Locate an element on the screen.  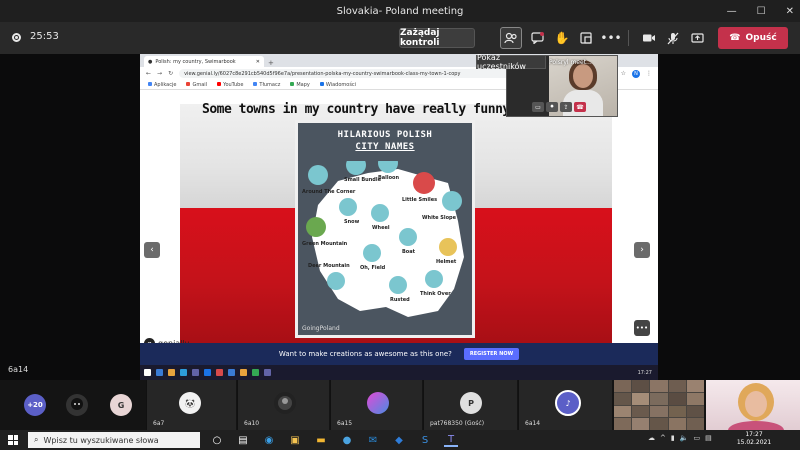
slide-more-button: ••• is located at coordinates (642, 328).